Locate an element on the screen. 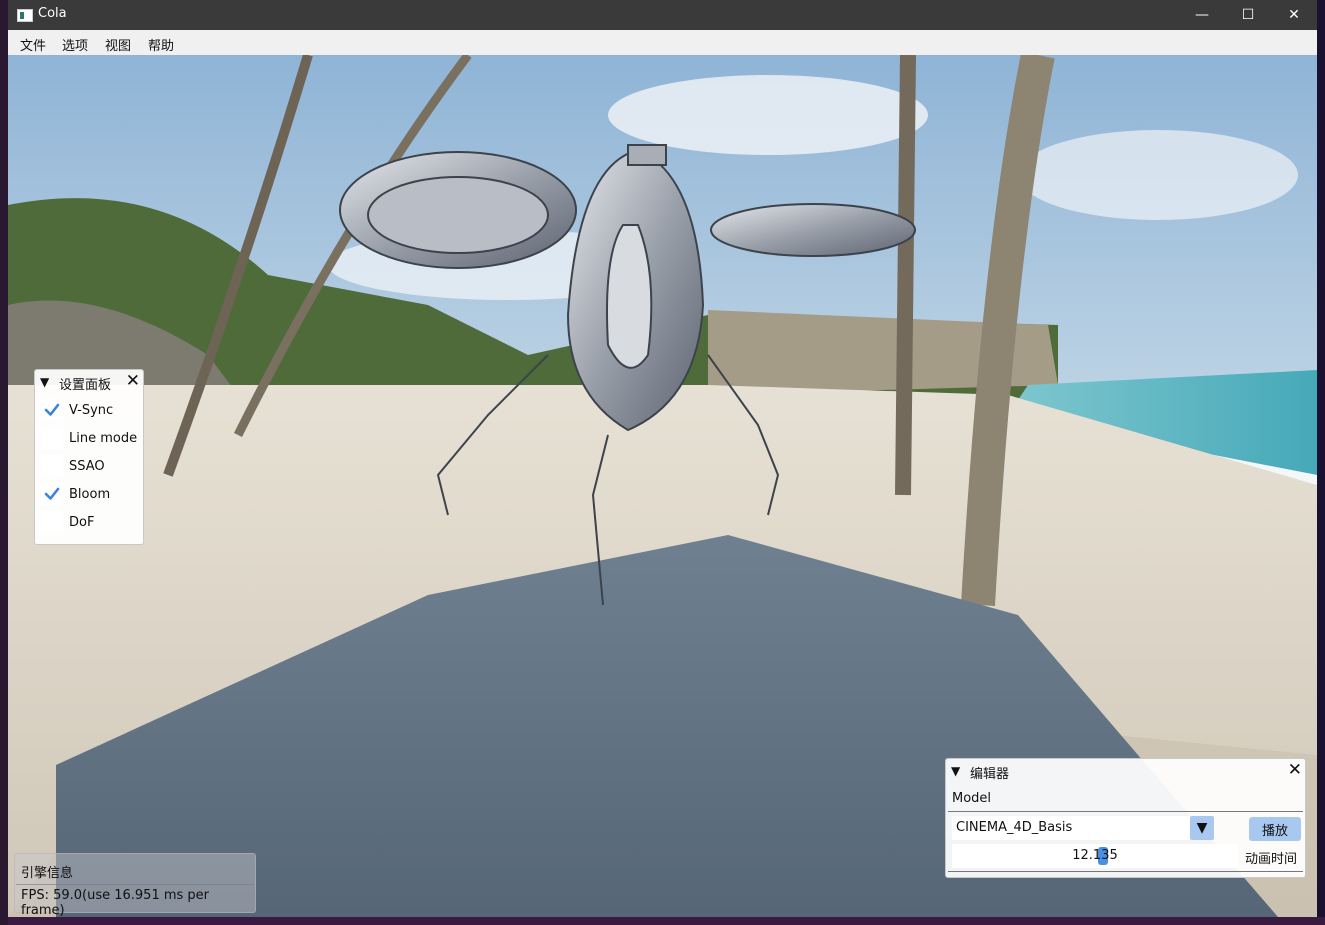  settings-panel-title: 设置面板 is located at coordinates (85, 385).